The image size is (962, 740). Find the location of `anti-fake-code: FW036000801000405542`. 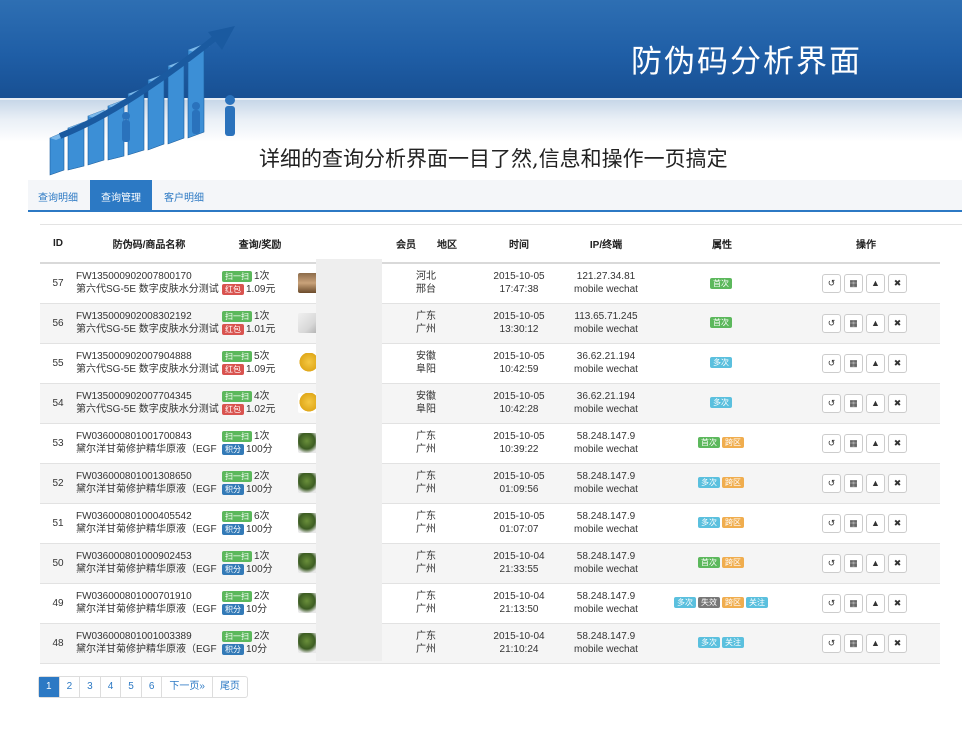

anti-fake-code: FW036000801000405542 is located at coordinates (149, 516).